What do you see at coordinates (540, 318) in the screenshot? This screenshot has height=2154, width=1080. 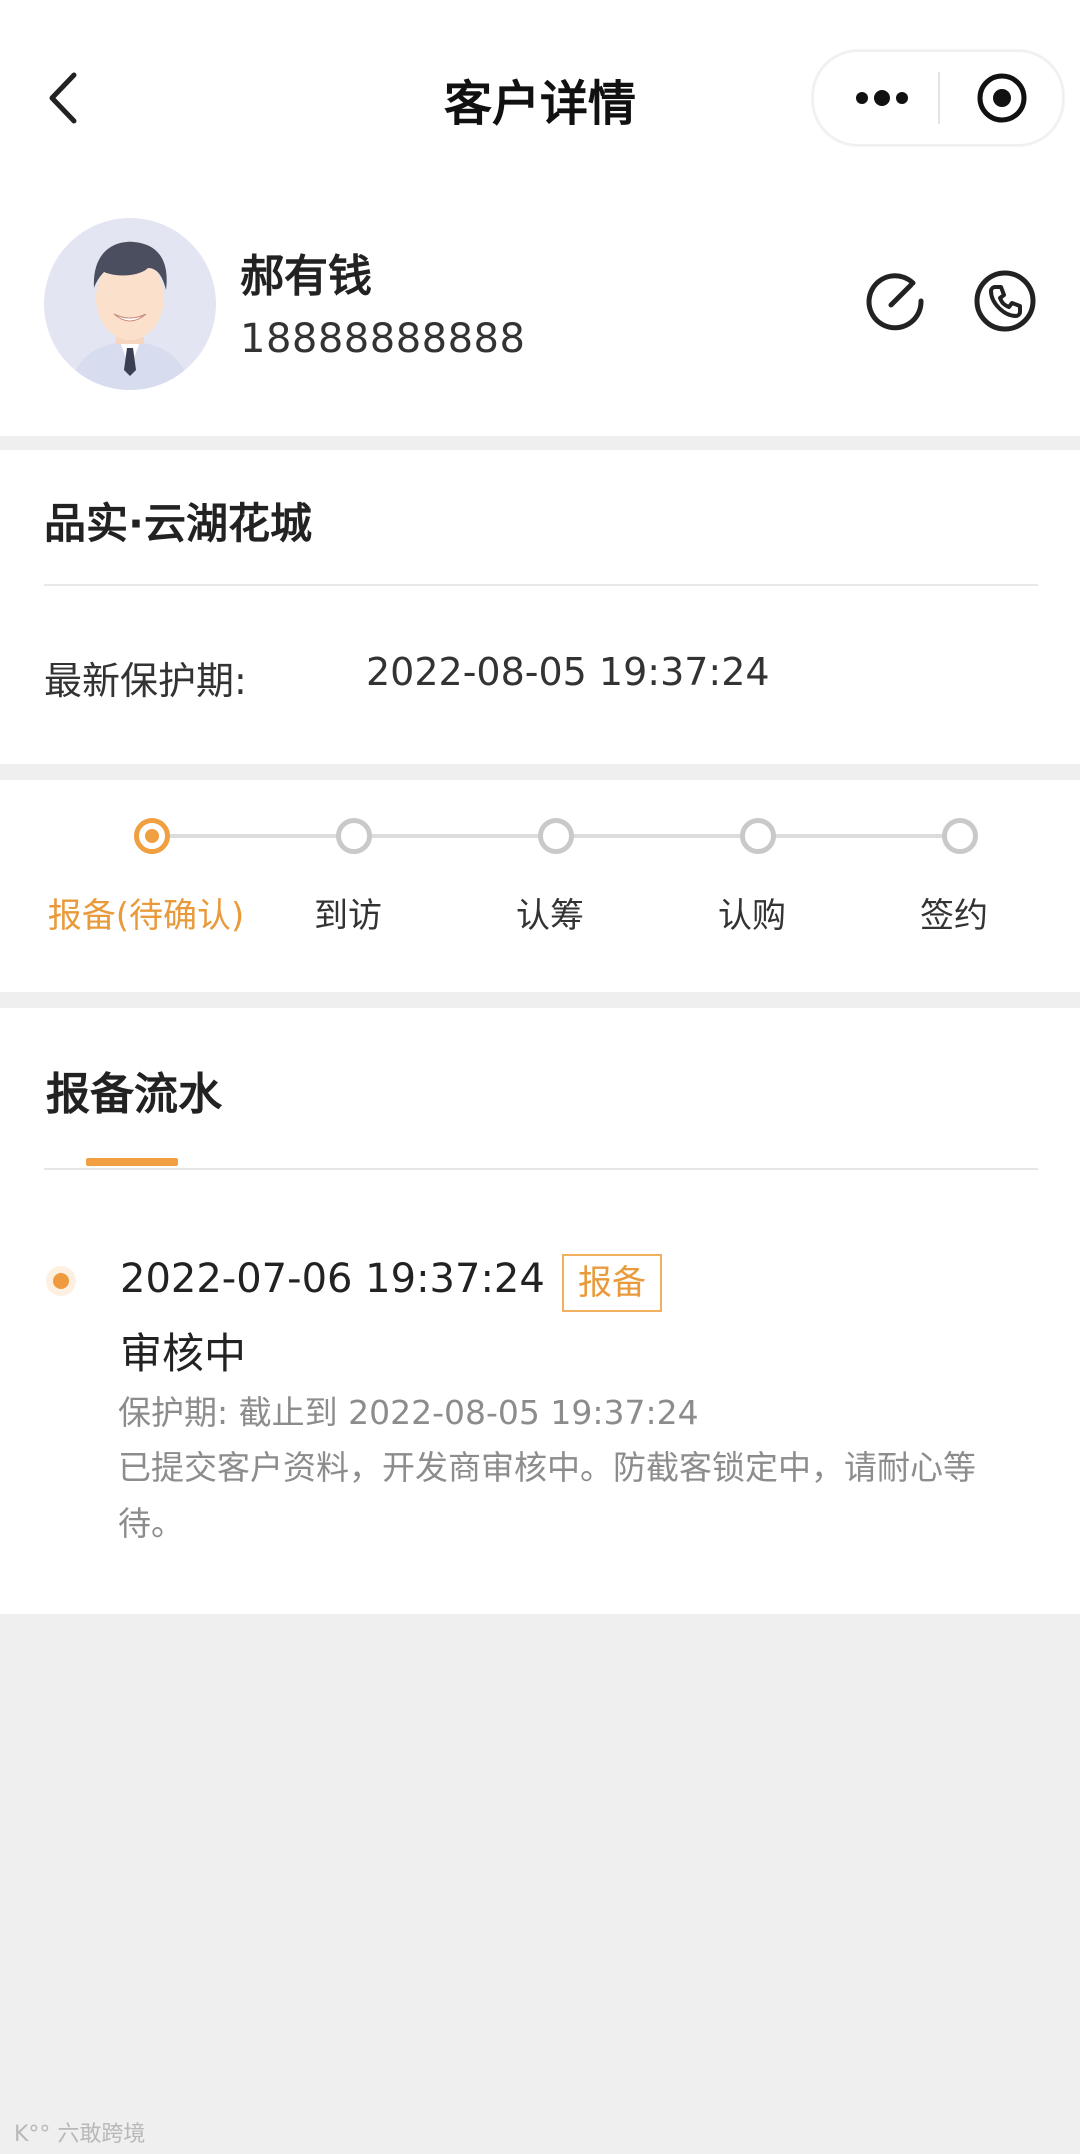 I see `customer-profile: 郝有钱 18888888888` at bounding box center [540, 318].